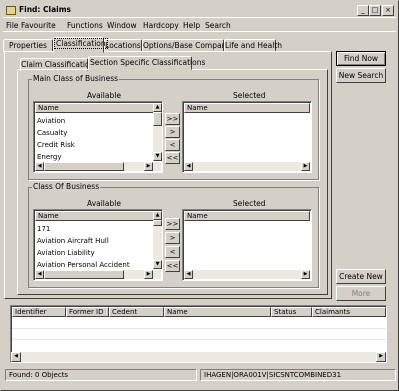 The width and height of the screenshot is (399, 391). I want to click on menu-help: Help, so click(191, 25).